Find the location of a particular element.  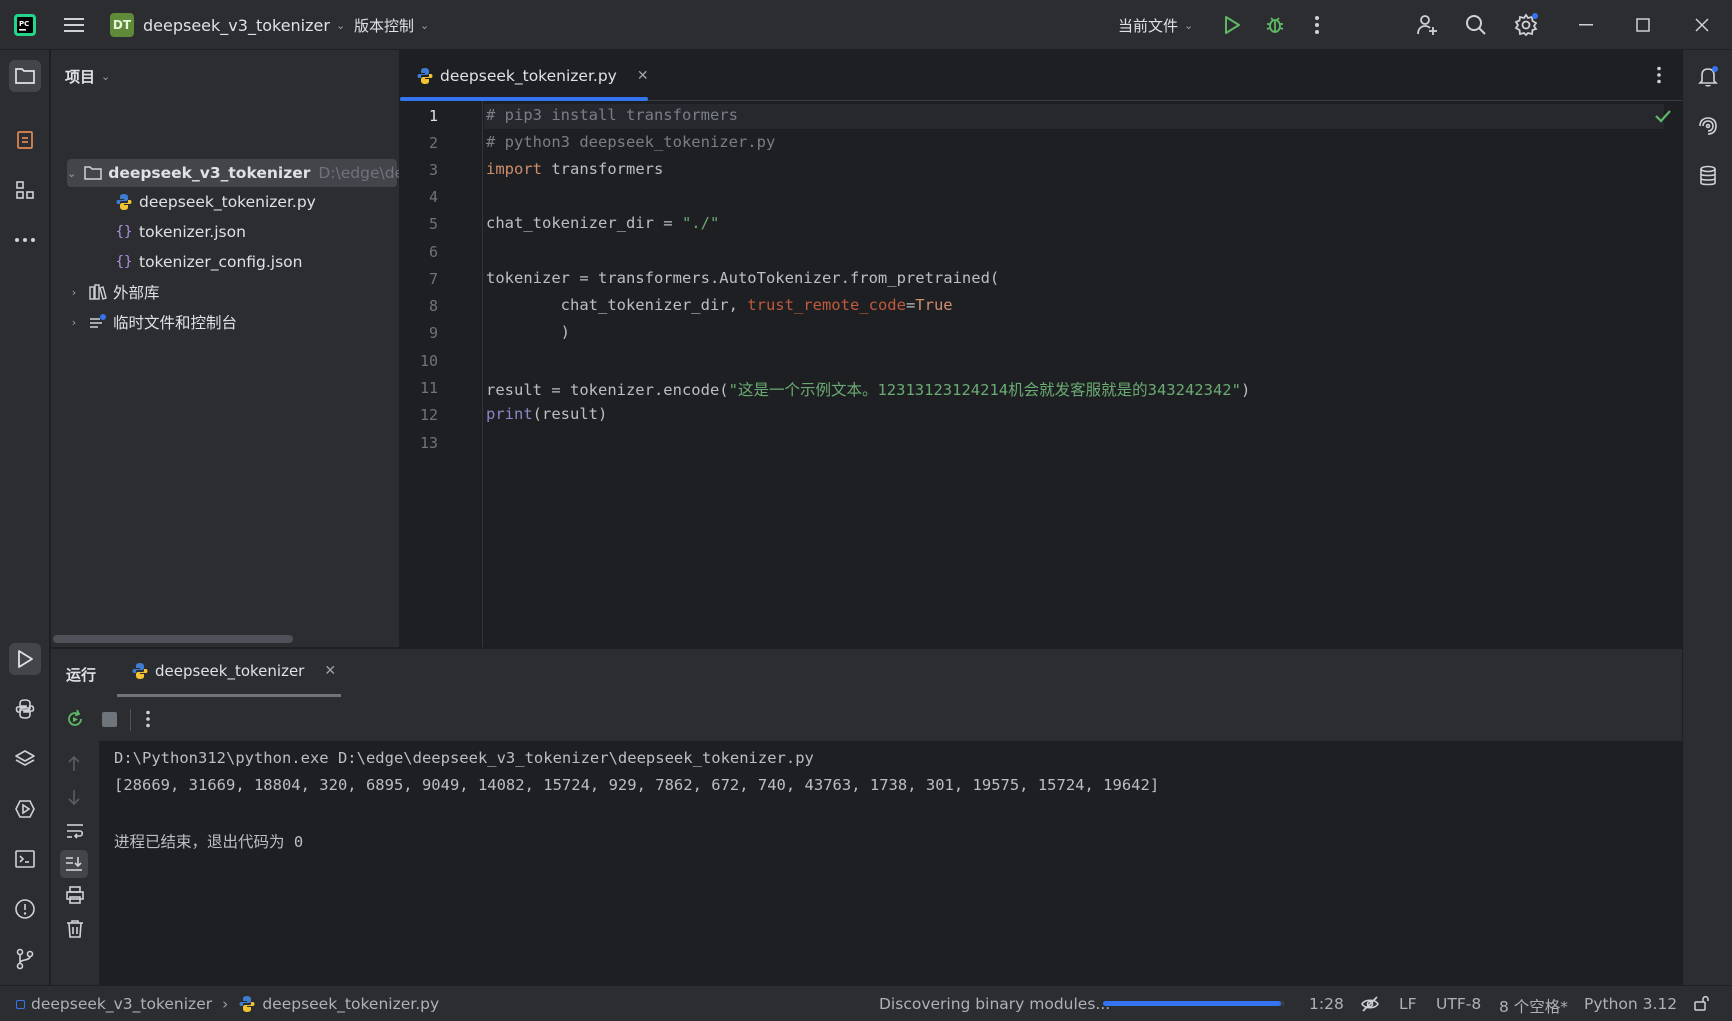

rerun-icon is located at coordinates (75, 721).